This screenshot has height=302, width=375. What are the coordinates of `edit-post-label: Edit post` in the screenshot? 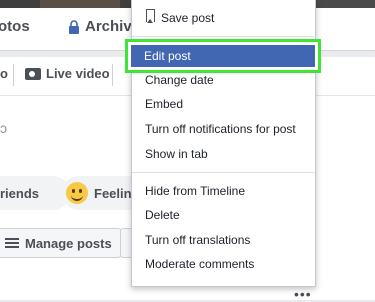 It's located at (167, 56).